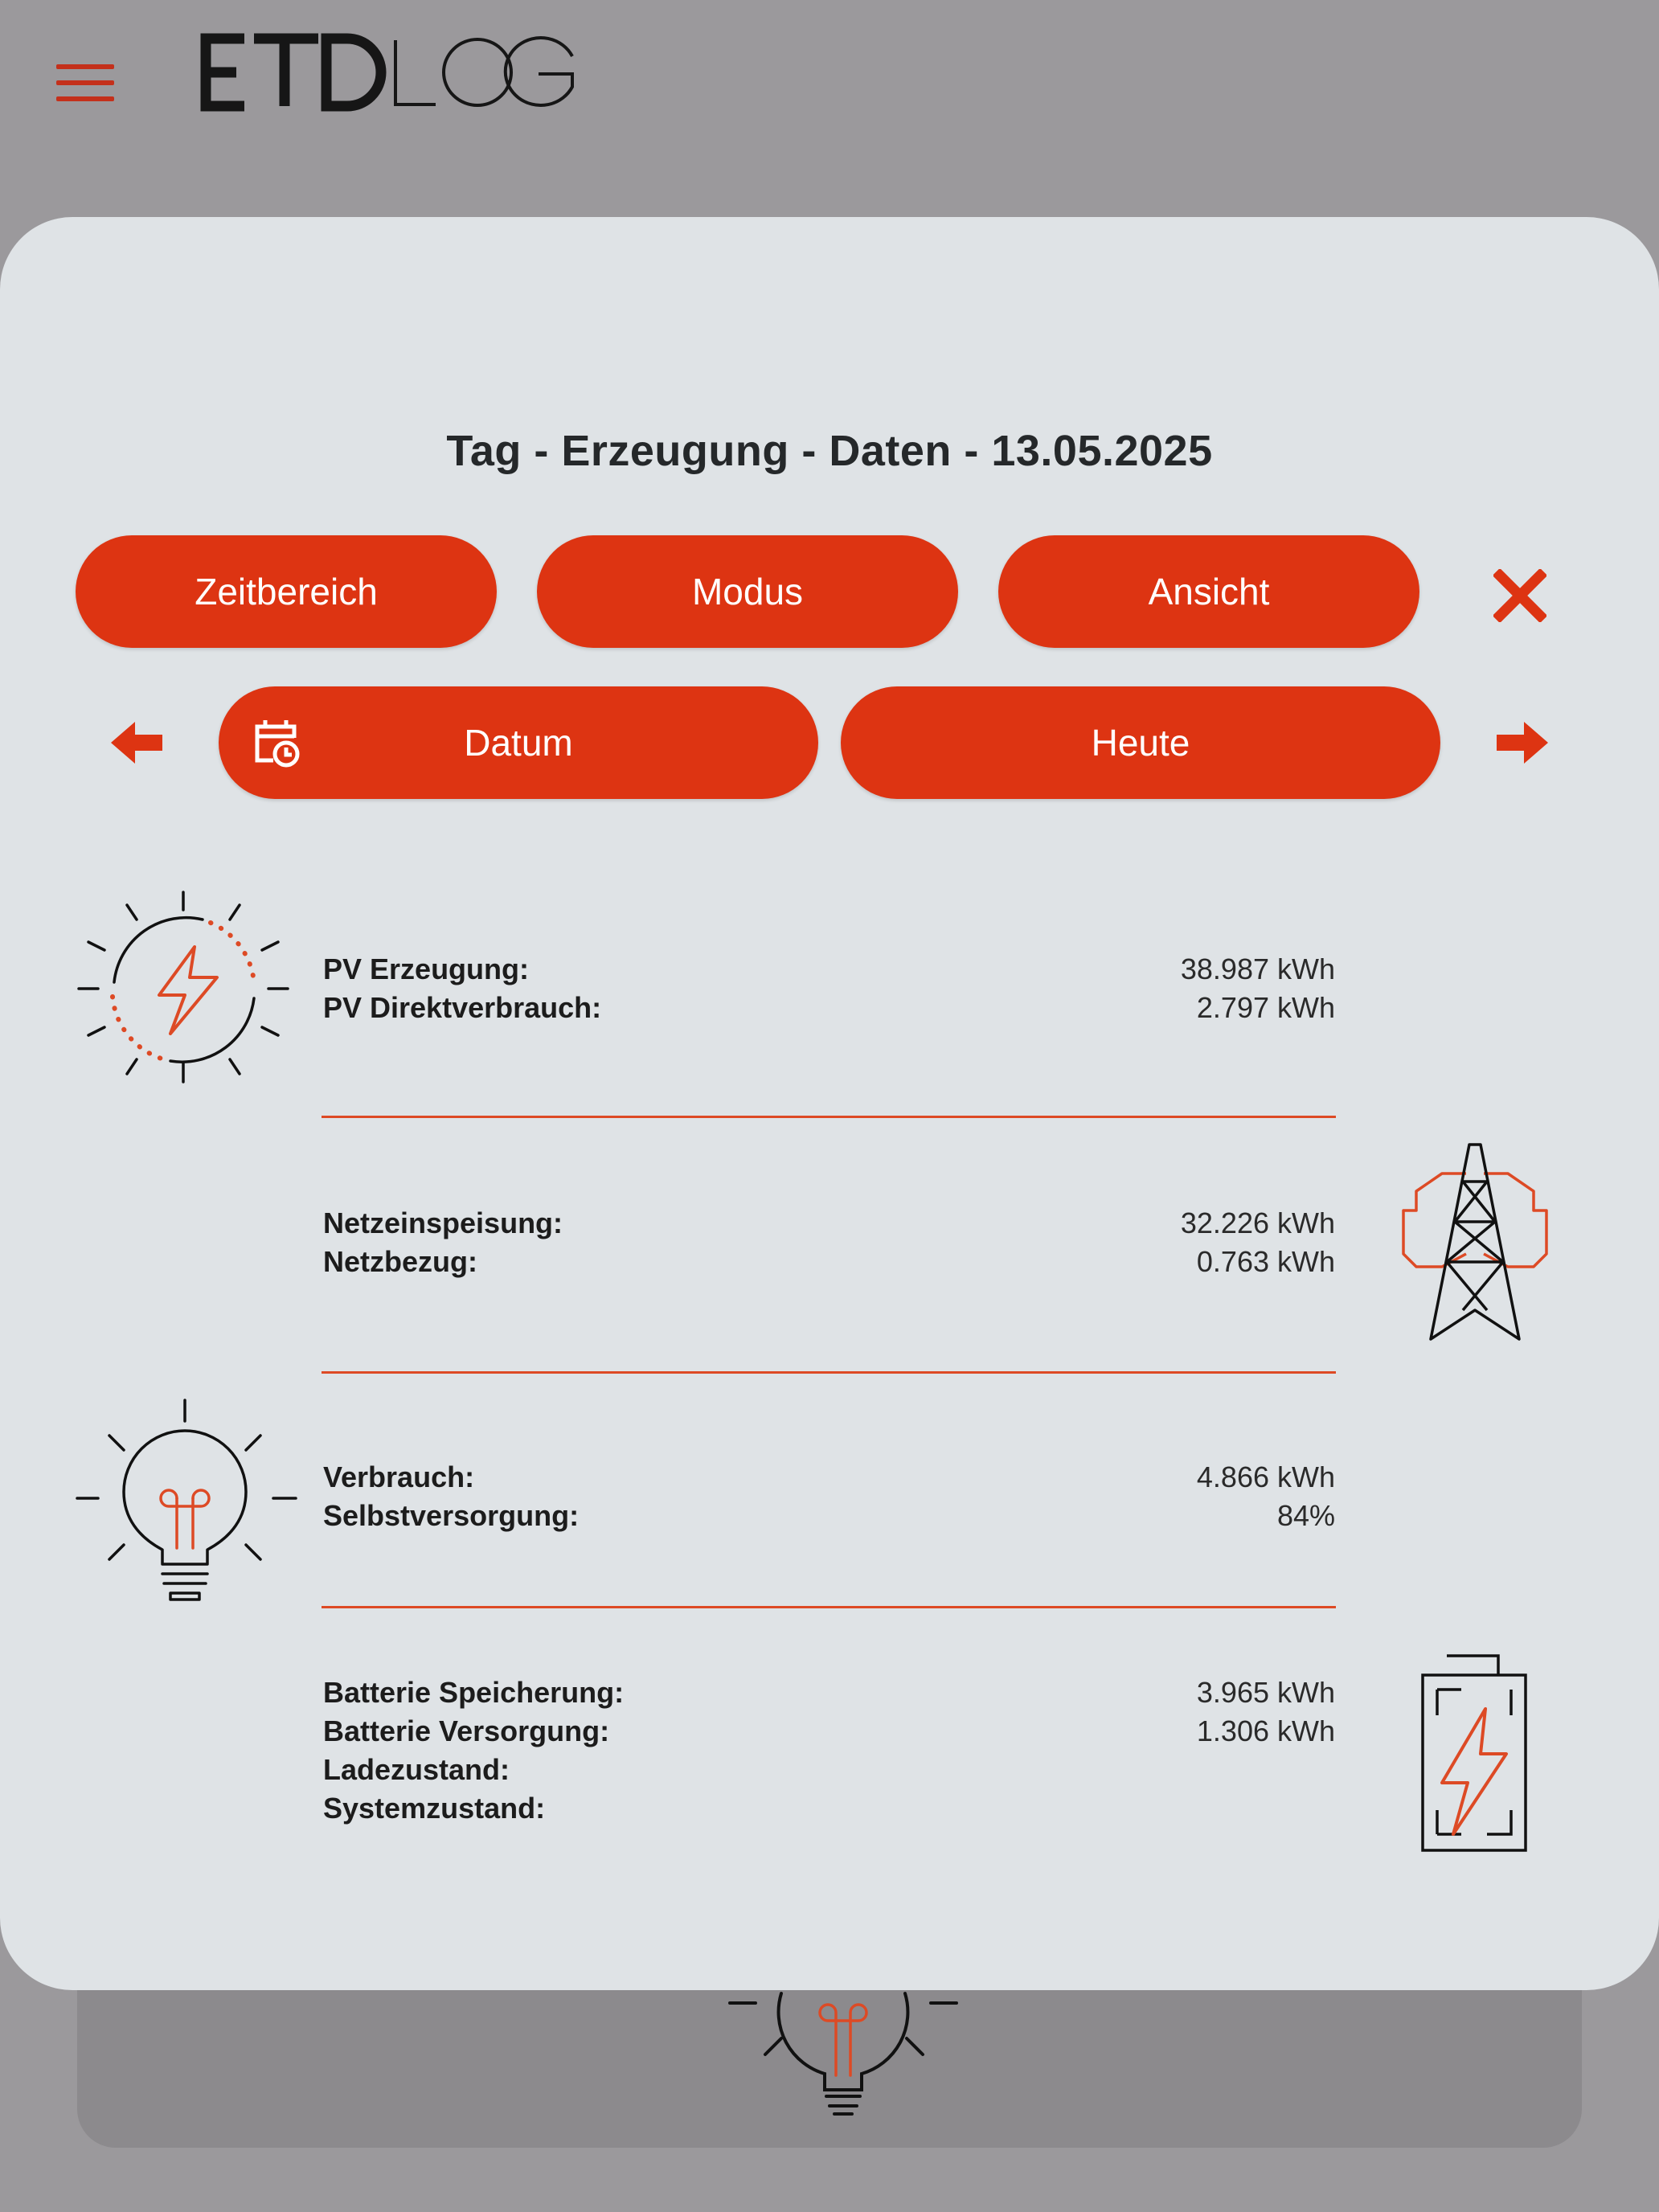 The width and height of the screenshot is (1659, 2212). Describe the element at coordinates (466, 1730) in the screenshot. I see `batterie-versorgung-label: Batterie Versorgung:` at that location.